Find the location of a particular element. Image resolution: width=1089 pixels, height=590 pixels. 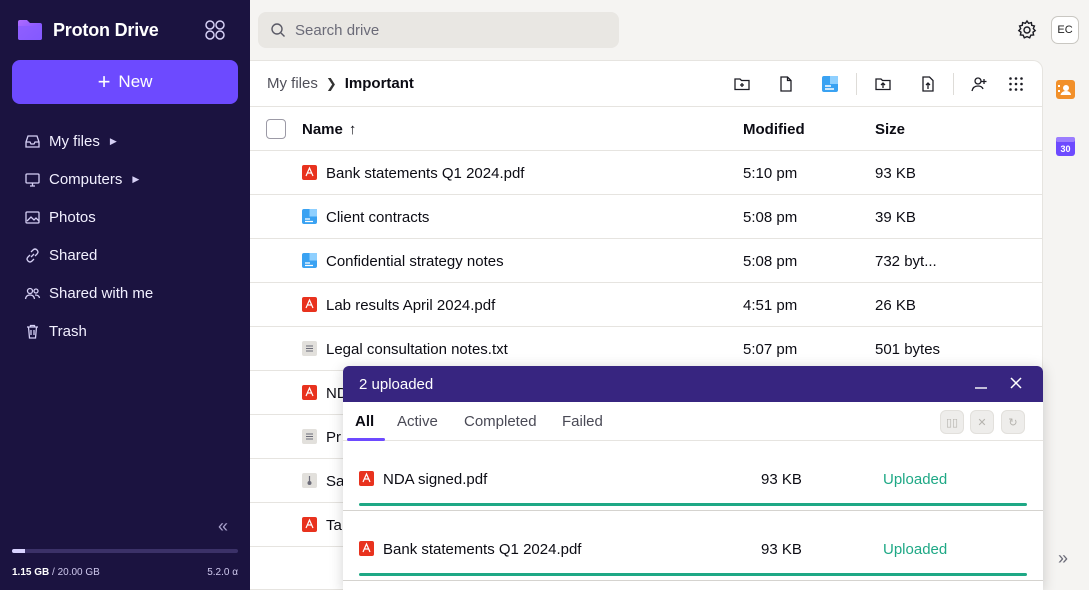

select-all-checkbox is located at coordinates (276, 129).